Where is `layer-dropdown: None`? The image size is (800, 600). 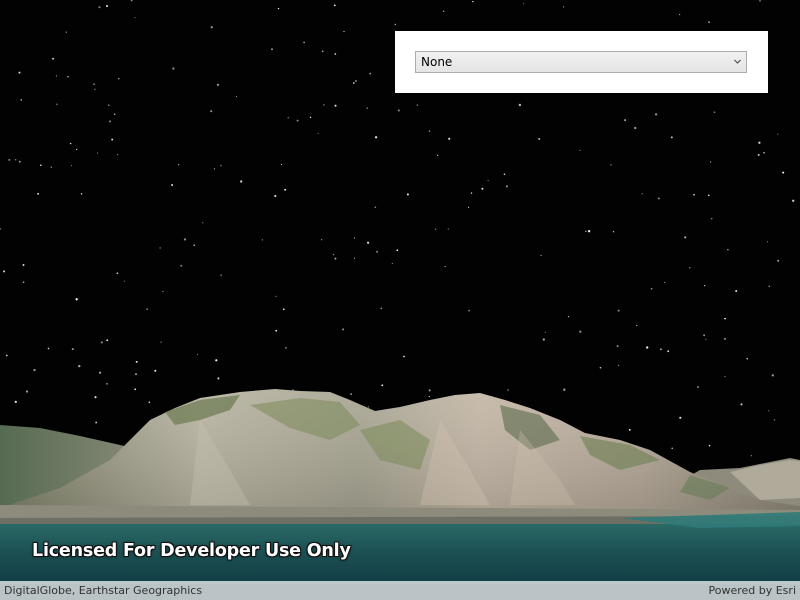
layer-dropdown: None is located at coordinates (581, 62).